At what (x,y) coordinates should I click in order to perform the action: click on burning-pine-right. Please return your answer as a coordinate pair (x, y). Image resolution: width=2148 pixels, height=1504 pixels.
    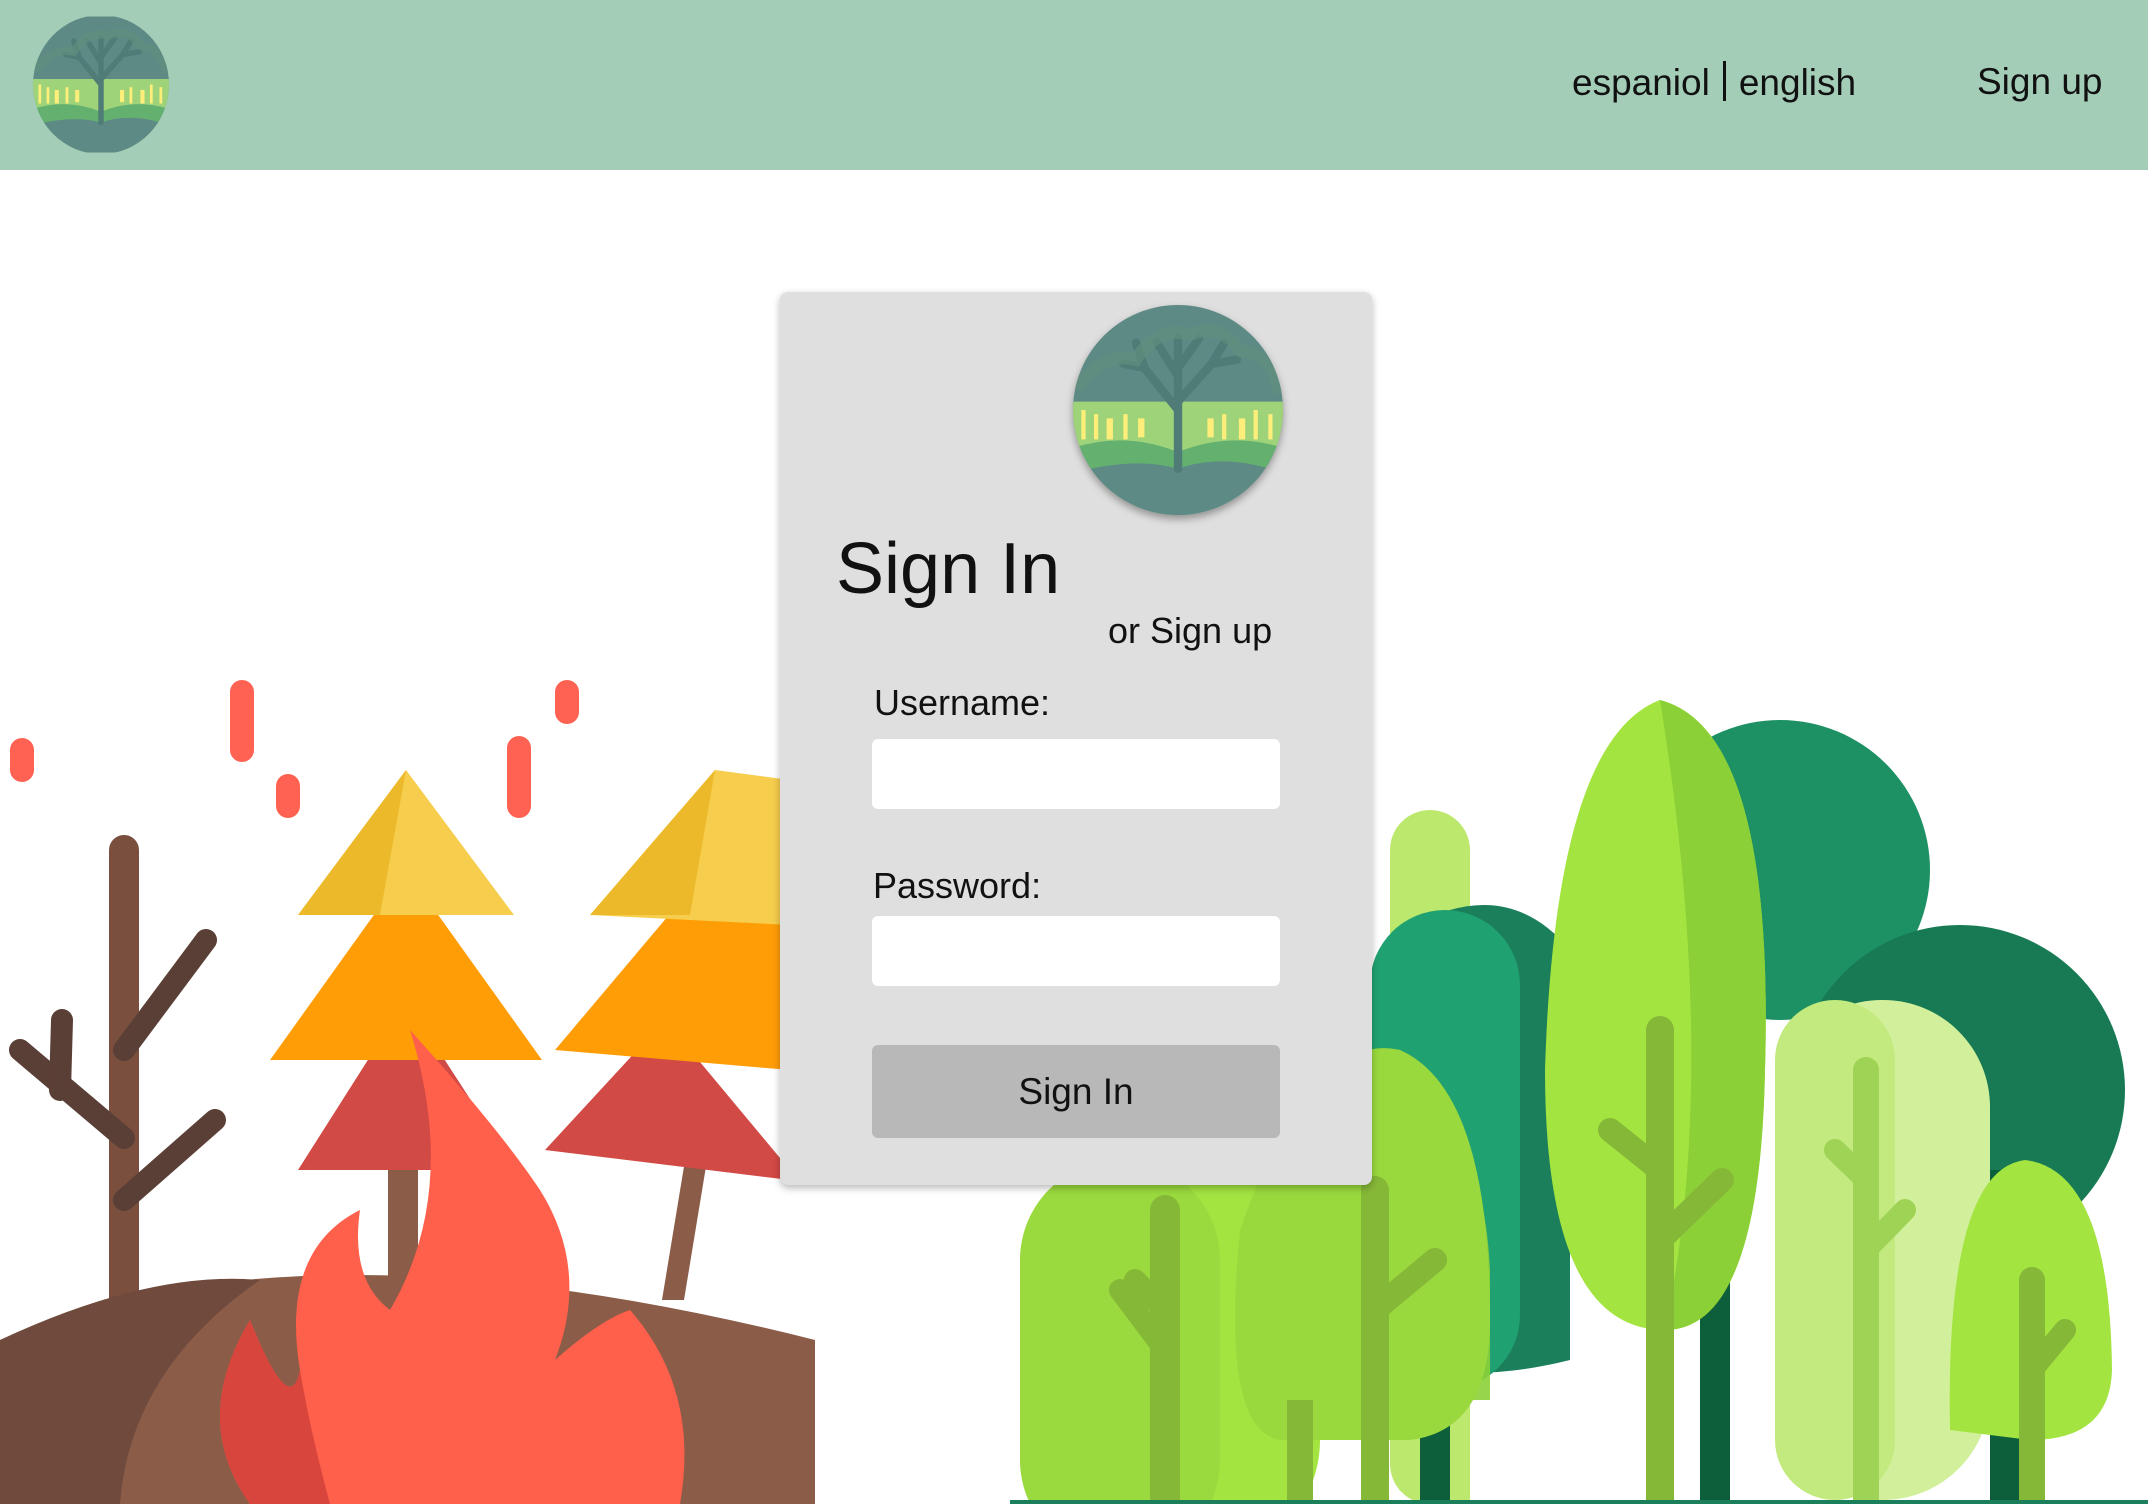
    Looking at the image, I should click on (667, 1035).